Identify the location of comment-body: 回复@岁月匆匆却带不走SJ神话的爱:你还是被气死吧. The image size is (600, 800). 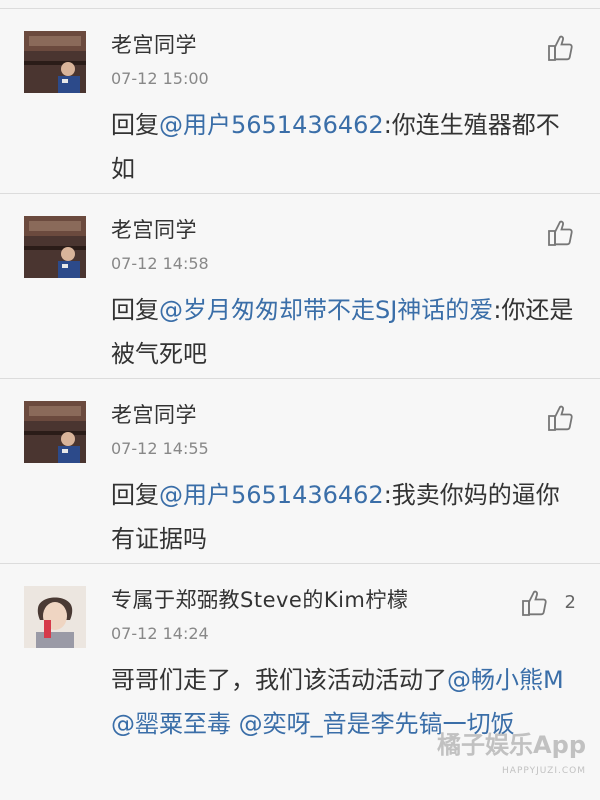
(346, 332).